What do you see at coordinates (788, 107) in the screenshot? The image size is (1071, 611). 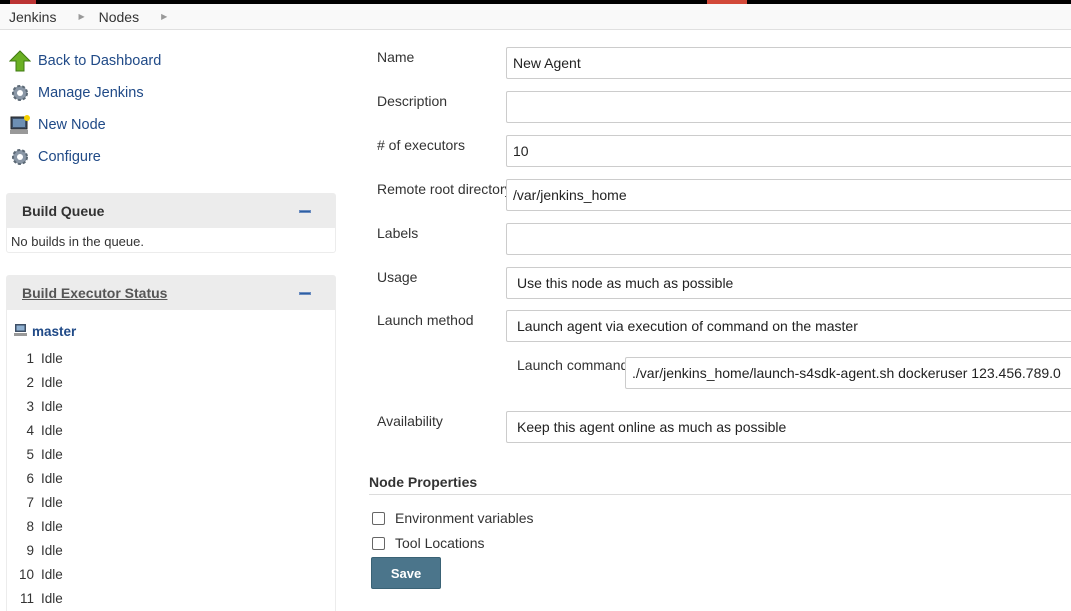 I see `description-input` at bounding box center [788, 107].